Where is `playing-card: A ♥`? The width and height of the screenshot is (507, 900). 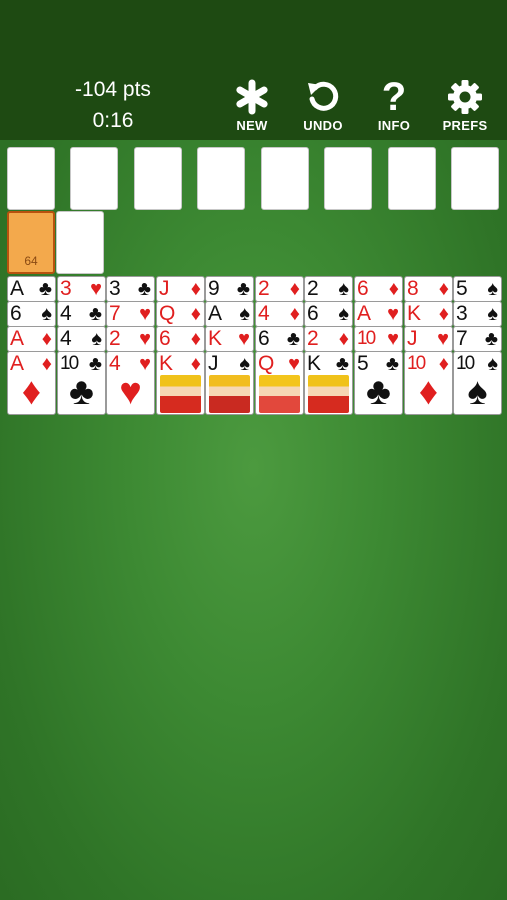 playing-card: A ♥ is located at coordinates (378, 314).